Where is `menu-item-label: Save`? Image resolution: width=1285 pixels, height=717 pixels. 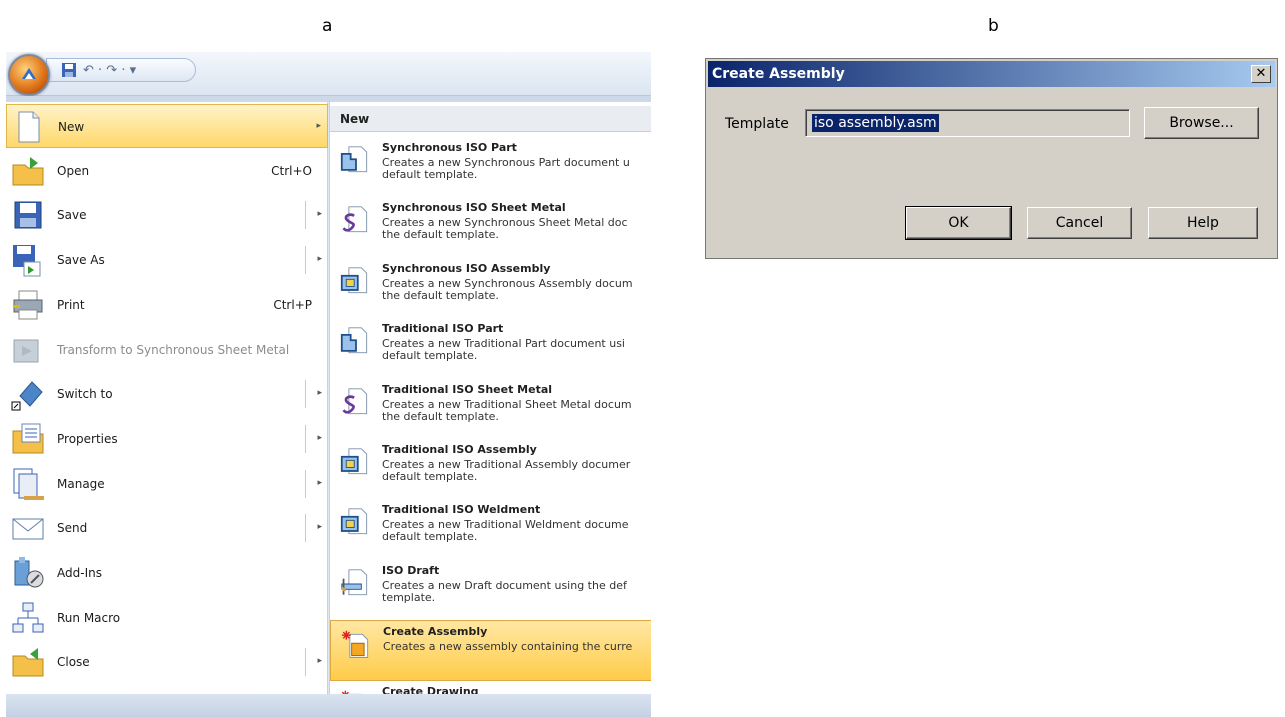 menu-item-label: Save is located at coordinates (72, 215).